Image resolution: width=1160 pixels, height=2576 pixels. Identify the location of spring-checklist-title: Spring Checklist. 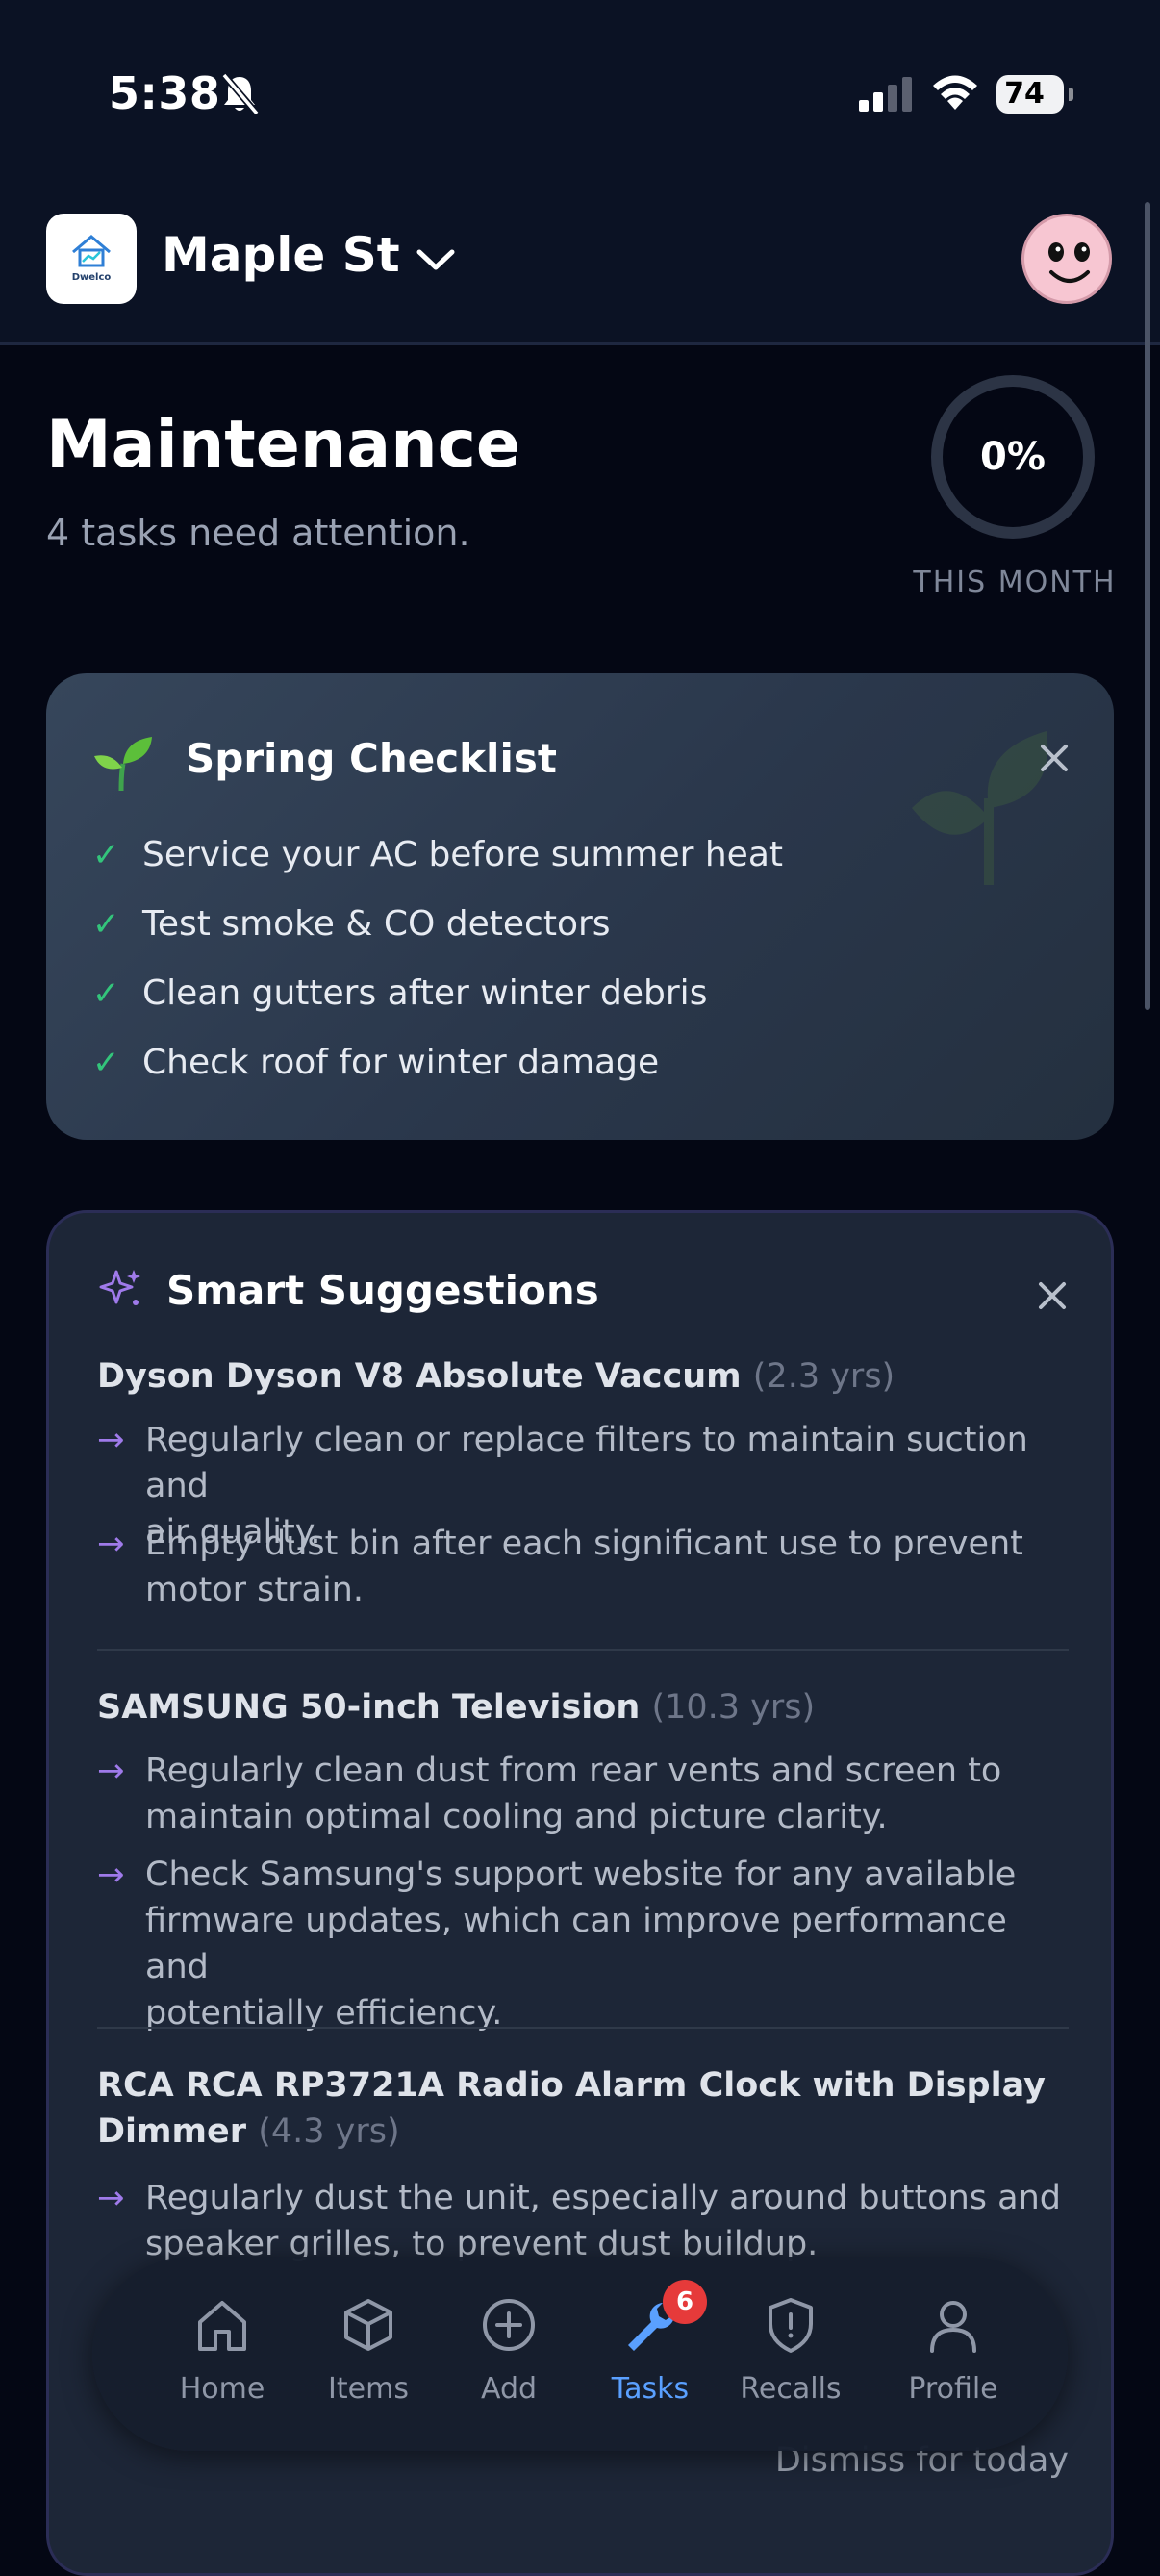
(371, 759).